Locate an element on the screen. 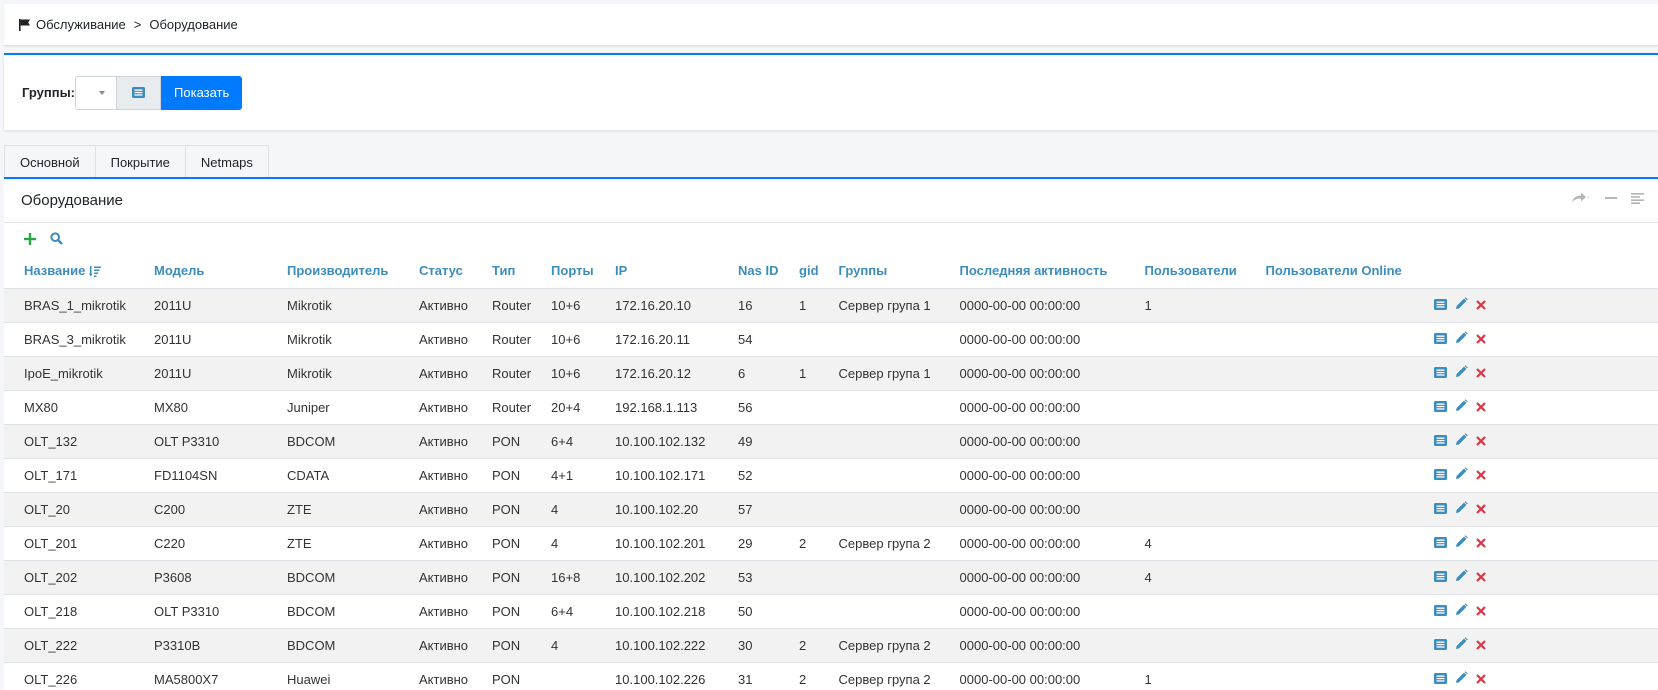  tab-netmaps: Netmaps is located at coordinates (226, 162).